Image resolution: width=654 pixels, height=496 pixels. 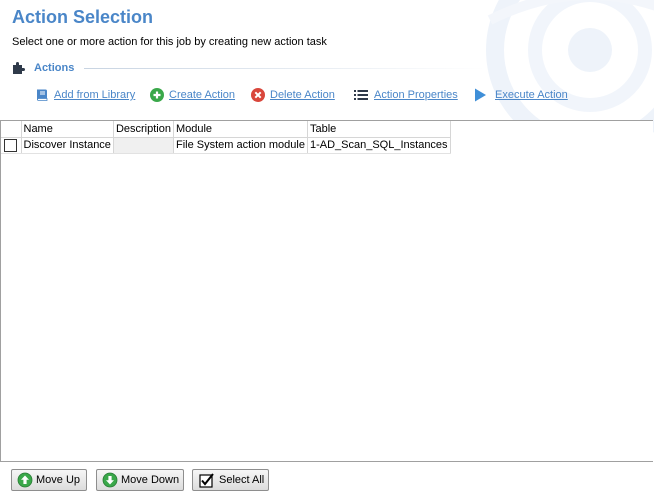 I want to click on cell-table: 1-AD_Scan_SQL_Instances, so click(x=379, y=145).